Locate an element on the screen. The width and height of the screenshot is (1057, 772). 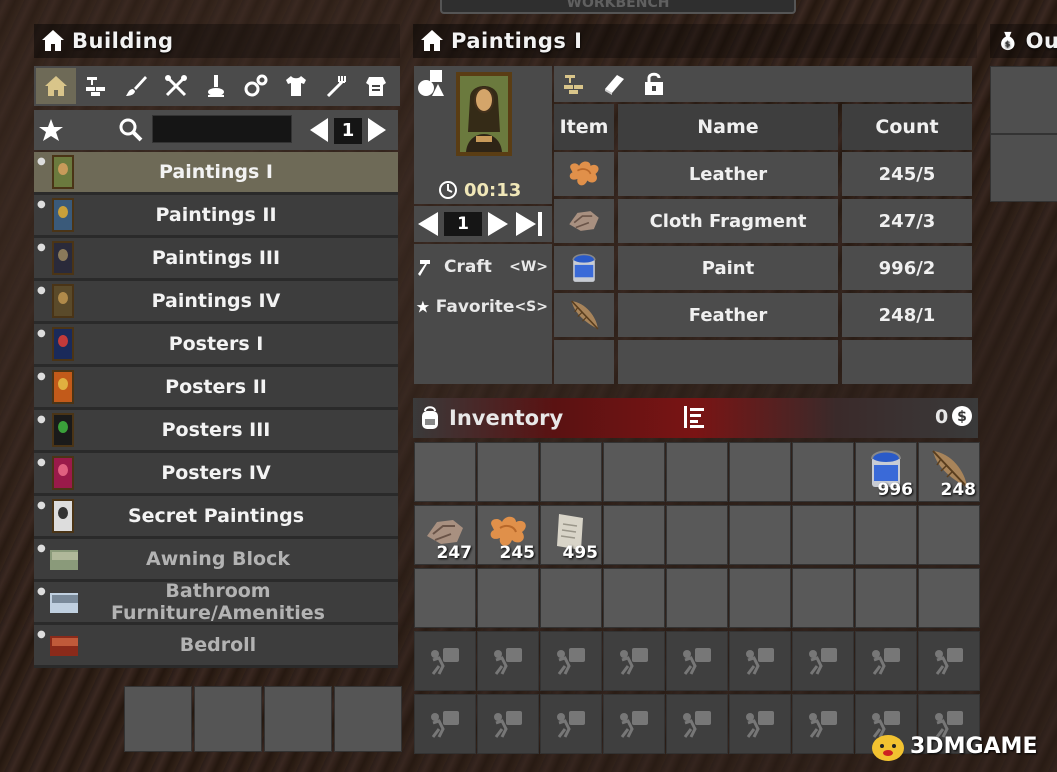
recipe-row: ● Secret Paintings is located at coordinates (216, 517).